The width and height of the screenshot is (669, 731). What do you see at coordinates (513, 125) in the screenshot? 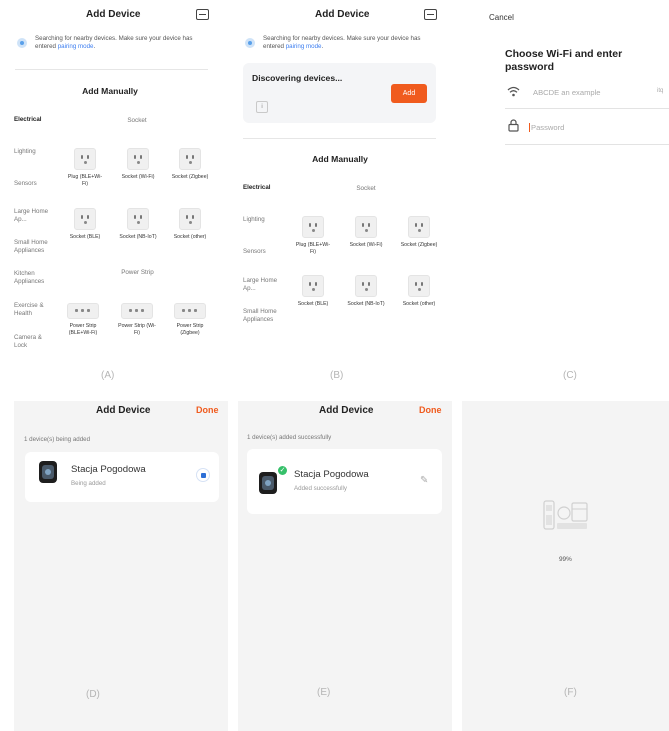
I see `lock-icon` at bounding box center [513, 125].